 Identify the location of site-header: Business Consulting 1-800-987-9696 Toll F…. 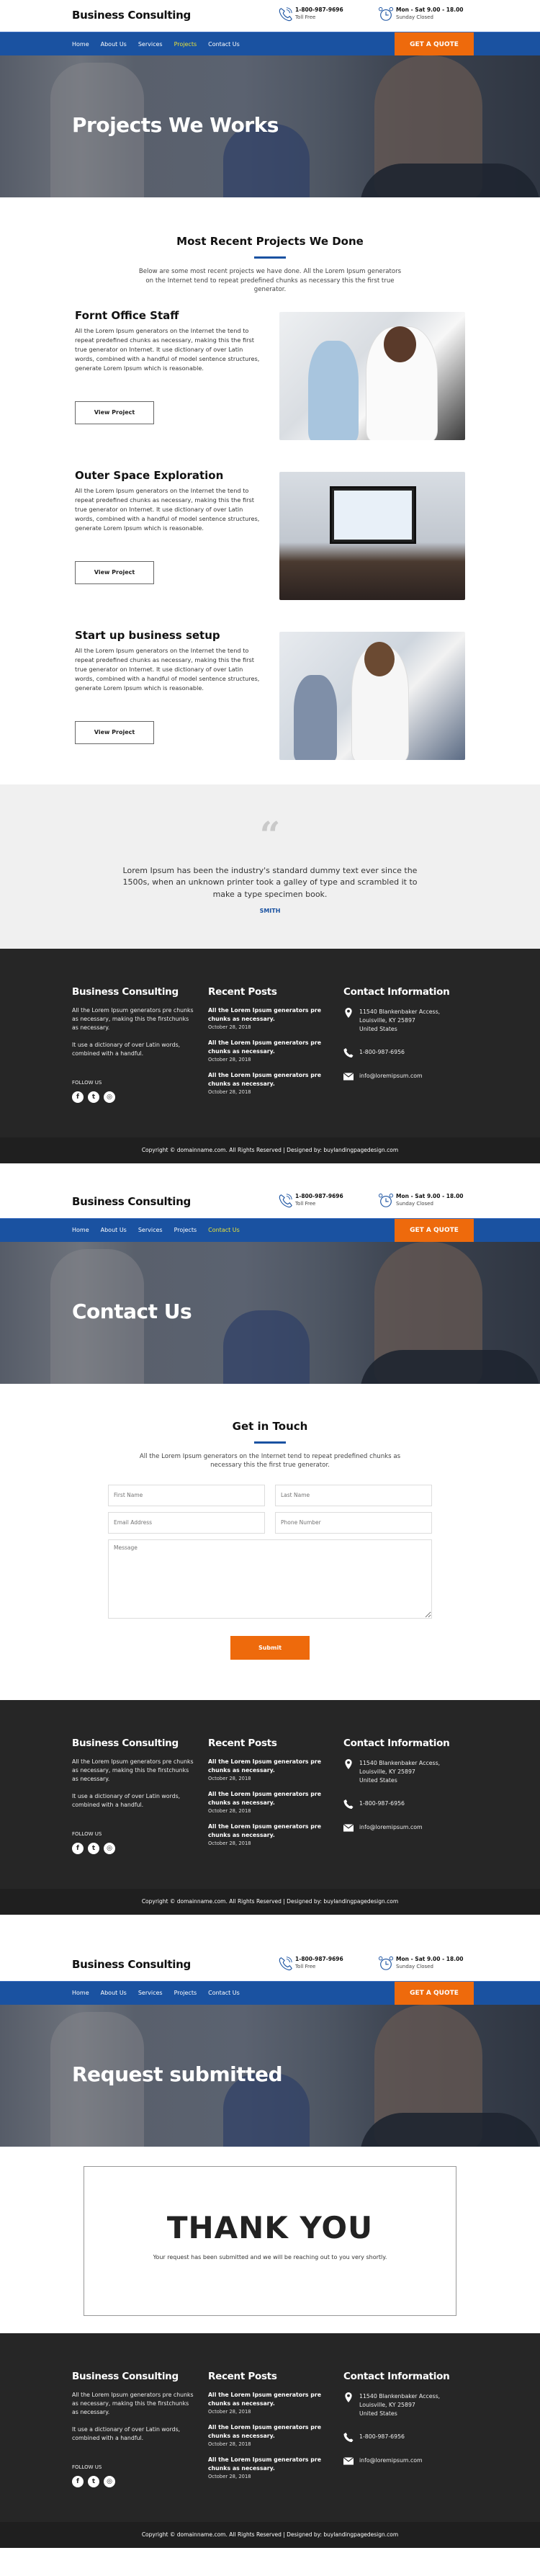
(270, 16).